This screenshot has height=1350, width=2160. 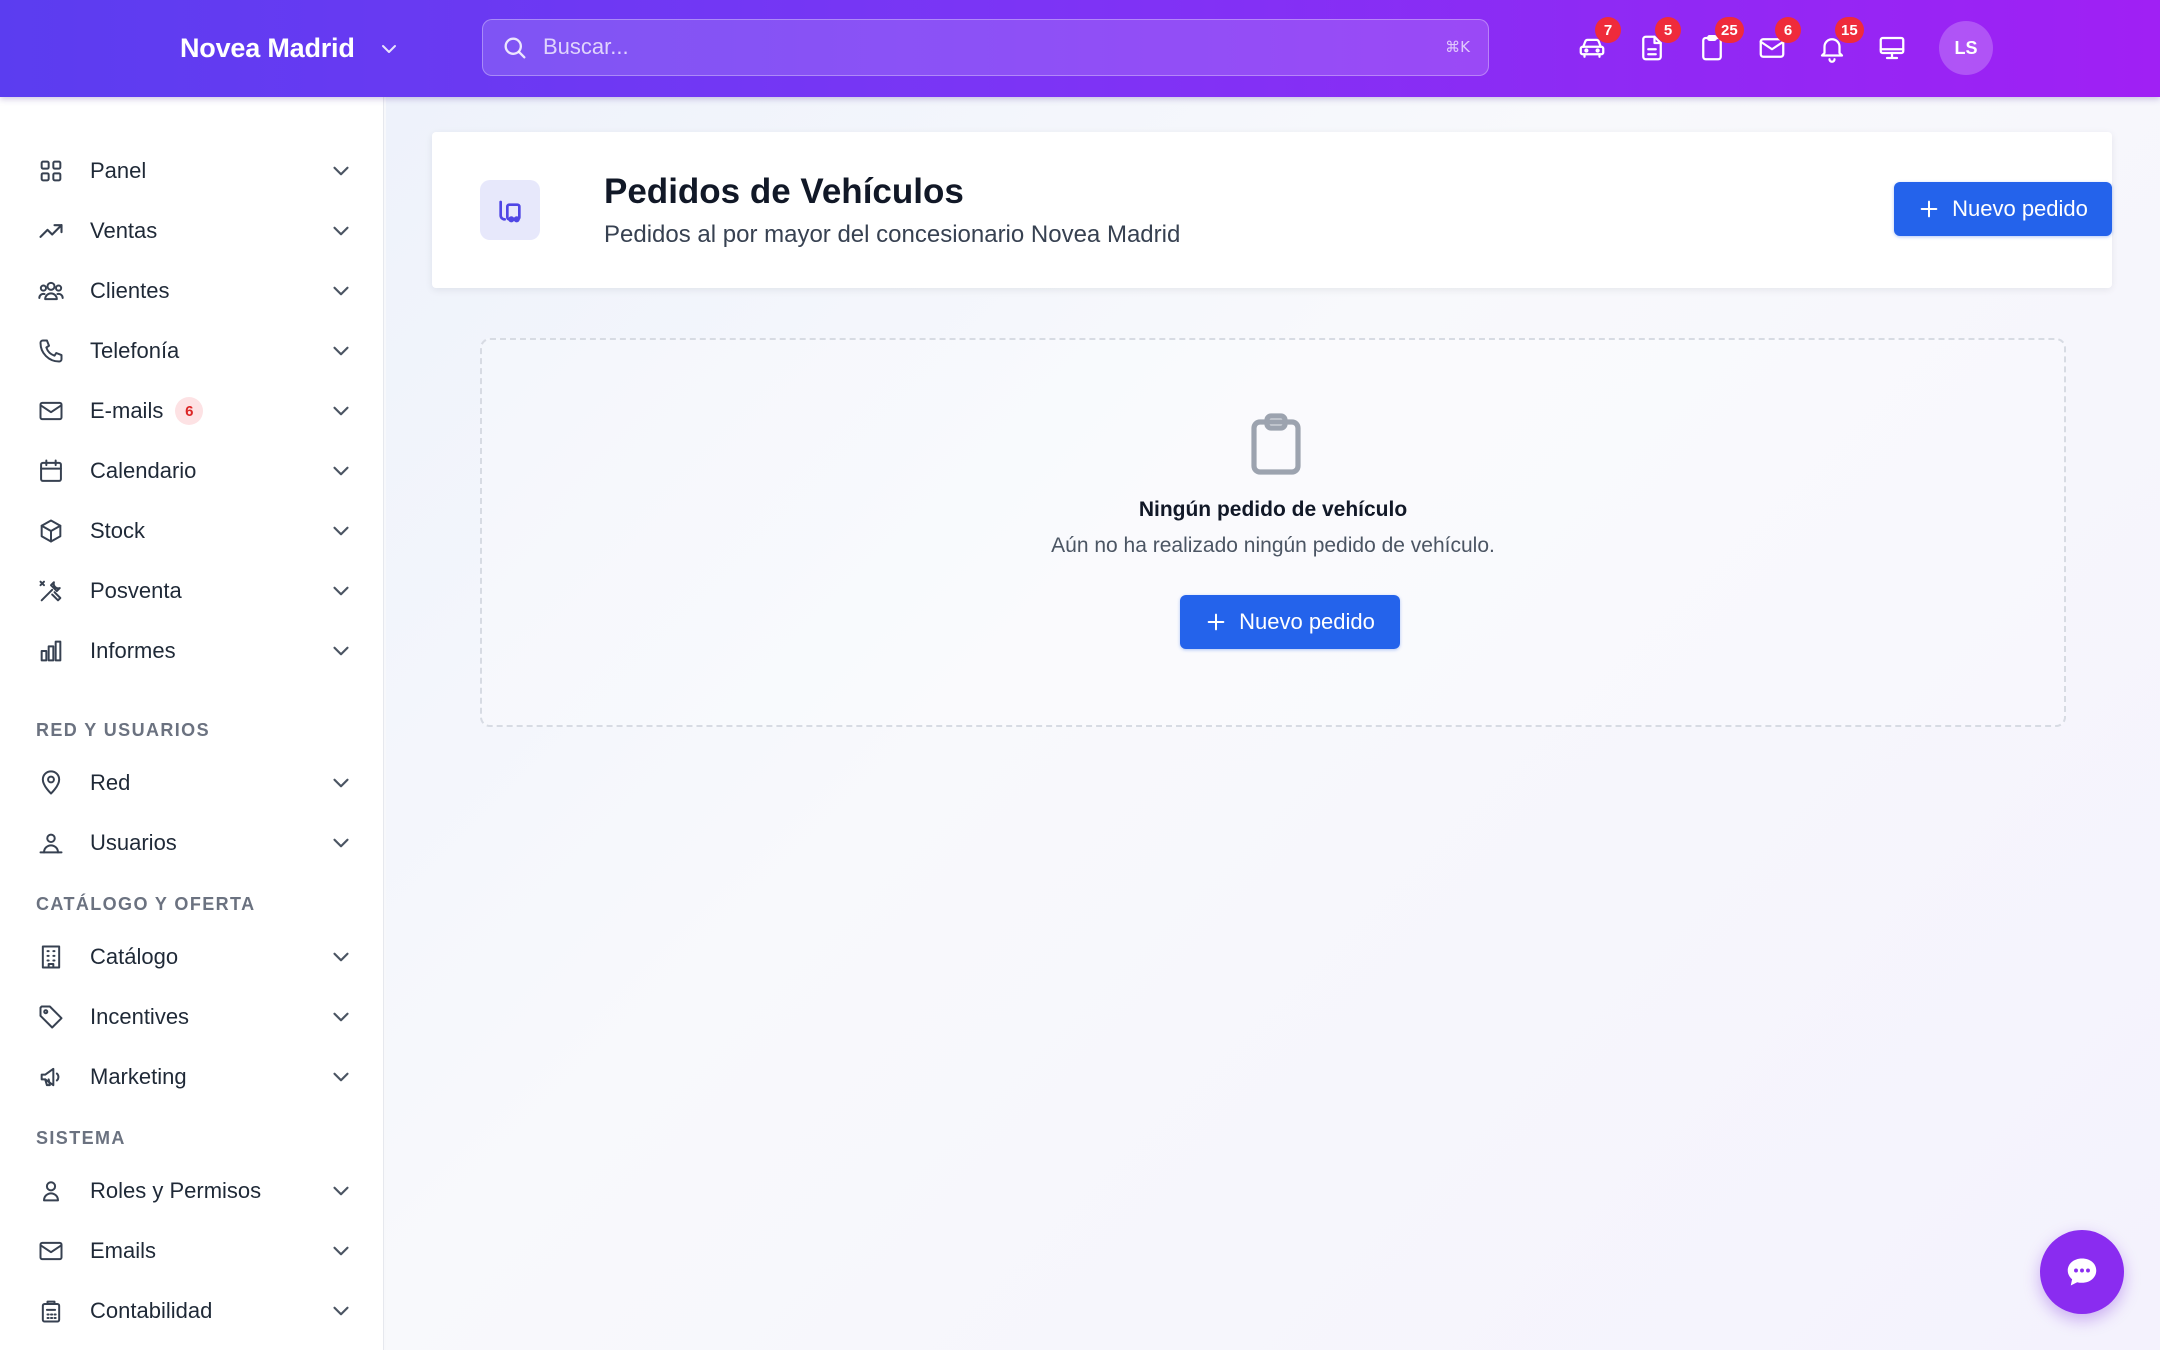 What do you see at coordinates (973, 47) in the screenshot?
I see `search-input` at bounding box center [973, 47].